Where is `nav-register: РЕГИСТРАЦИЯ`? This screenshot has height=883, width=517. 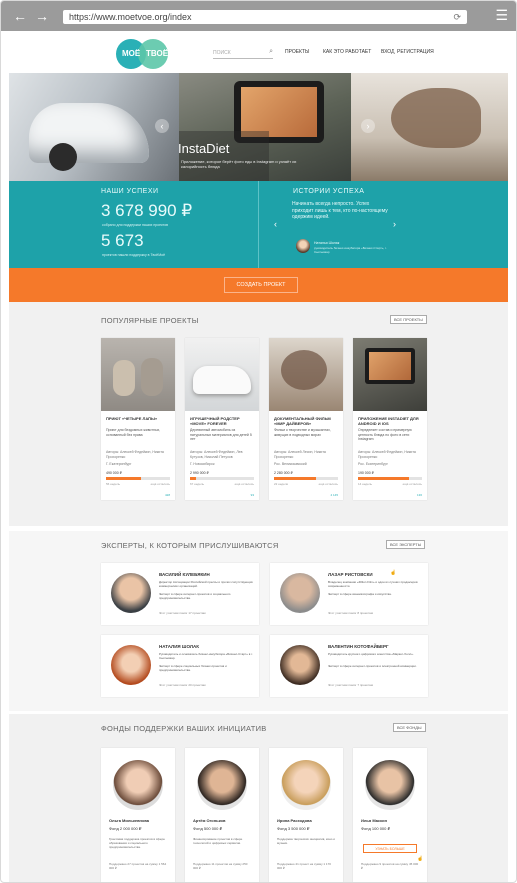
nav-register: РЕГИСТРАЦИЯ is located at coordinates (415, 52).